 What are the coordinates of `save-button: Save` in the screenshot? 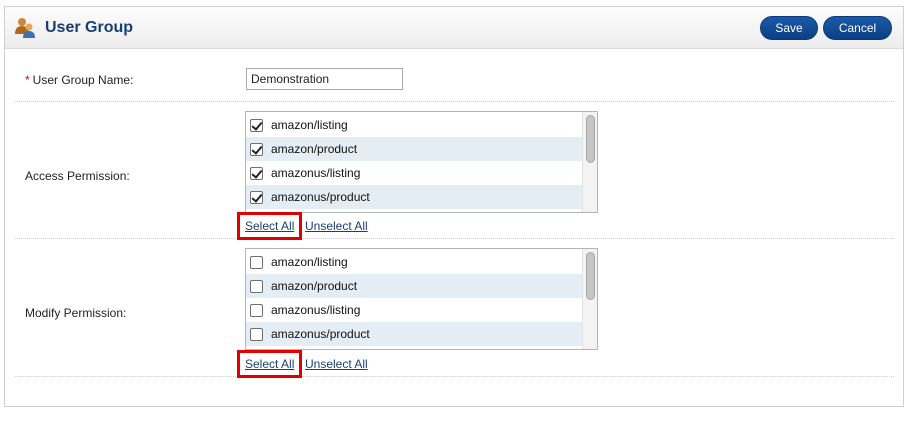 It's located at (789, 28).